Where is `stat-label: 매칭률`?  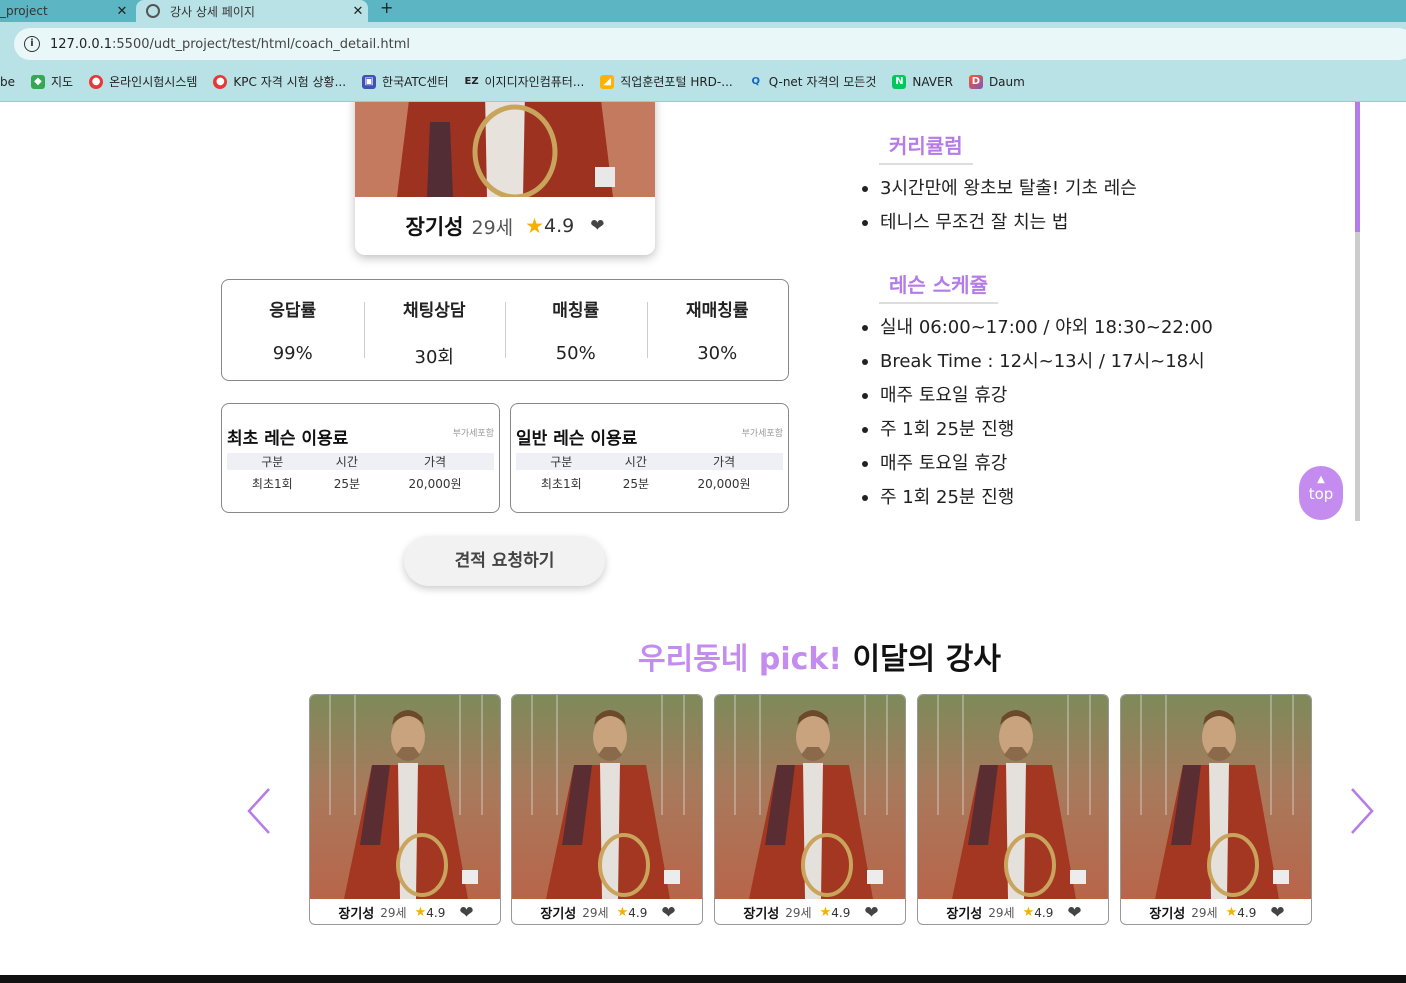 stat-label: 매칭률 is located at coordinates (576, 311).